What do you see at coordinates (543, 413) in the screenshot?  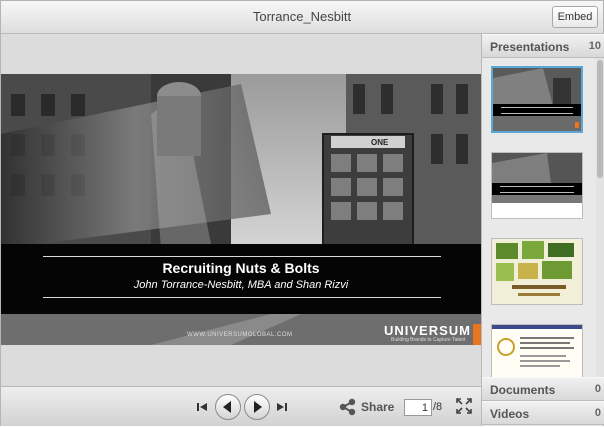 I see `videos-tab: Videos 0` at bounding box center [543, 413].